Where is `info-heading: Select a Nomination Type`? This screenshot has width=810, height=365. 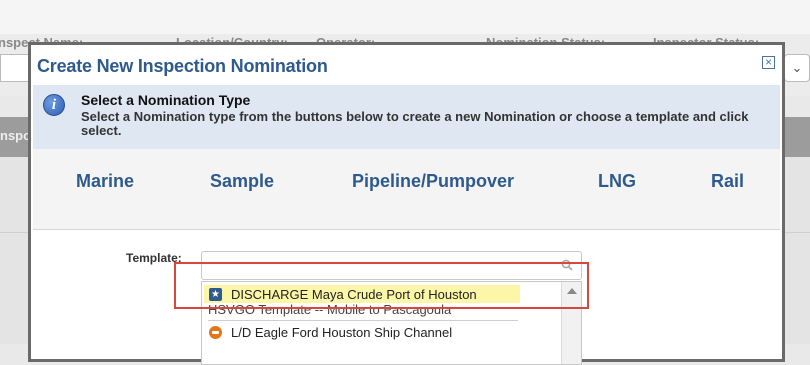 info-heading: Select a Nomination Type is located at coordinates (166, 100).